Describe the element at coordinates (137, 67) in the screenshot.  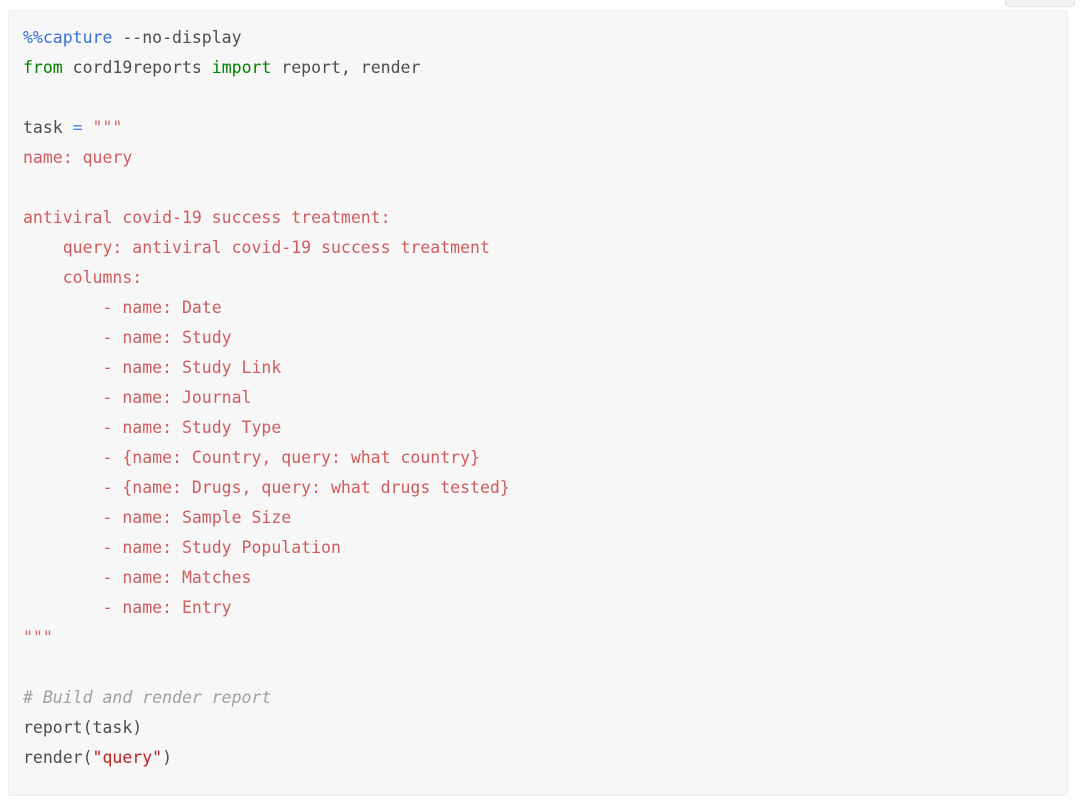
I see `code-token-plain: cord19reports` at that location.